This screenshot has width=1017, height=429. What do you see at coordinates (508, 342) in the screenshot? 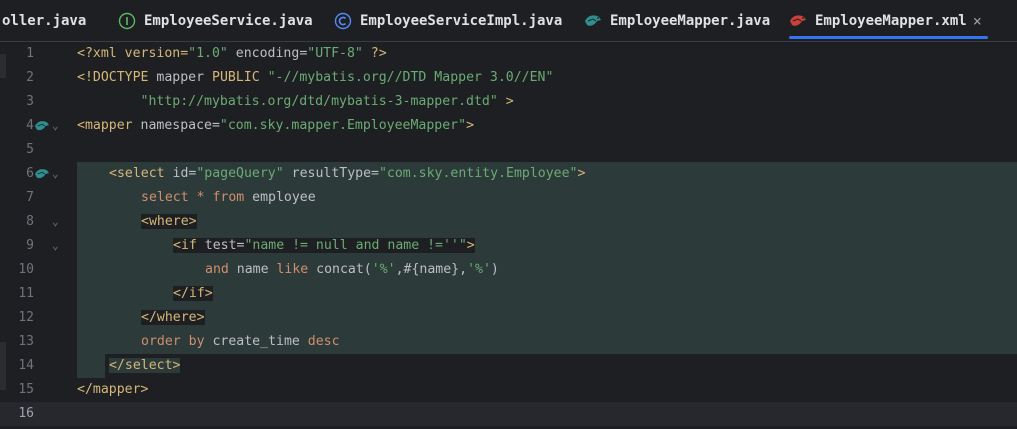
I see `code-line: 13 order by create_time desc` at bounding box center [508, 342].